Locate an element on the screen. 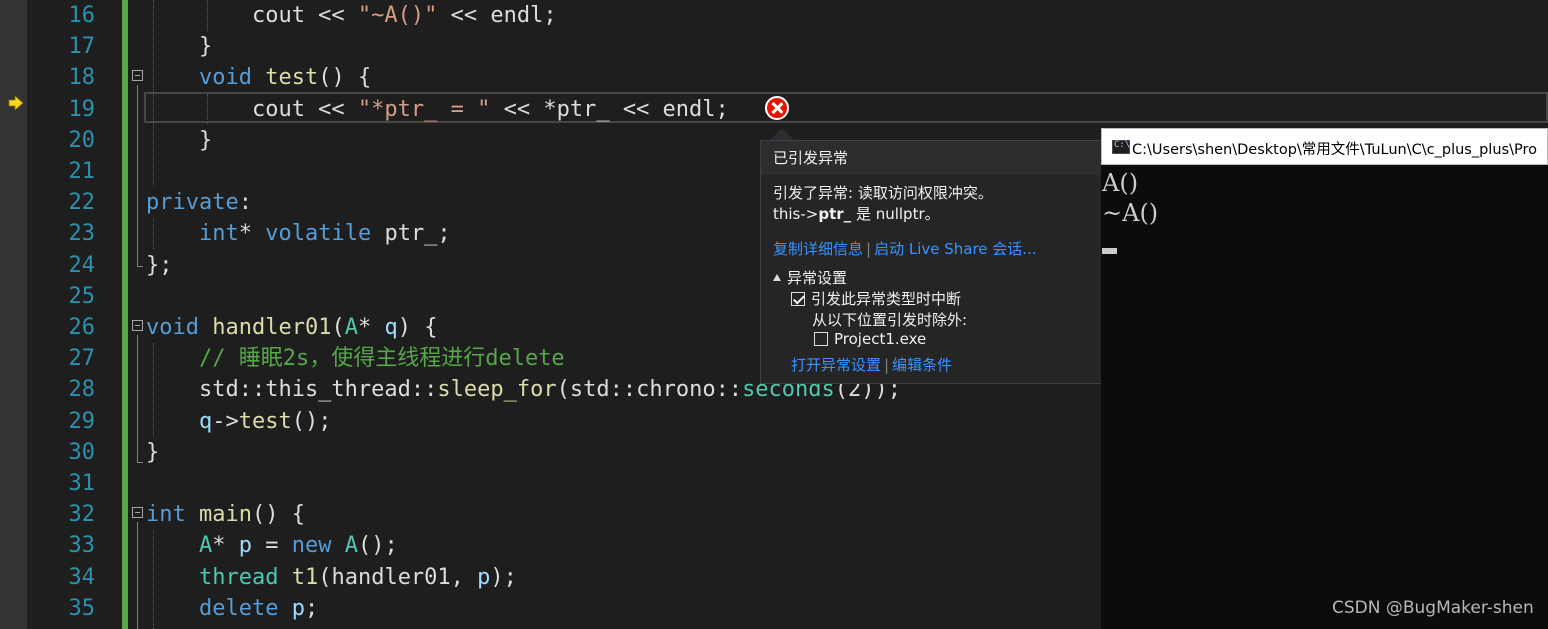  line-number: 24 is located at coordinates (82, 265).